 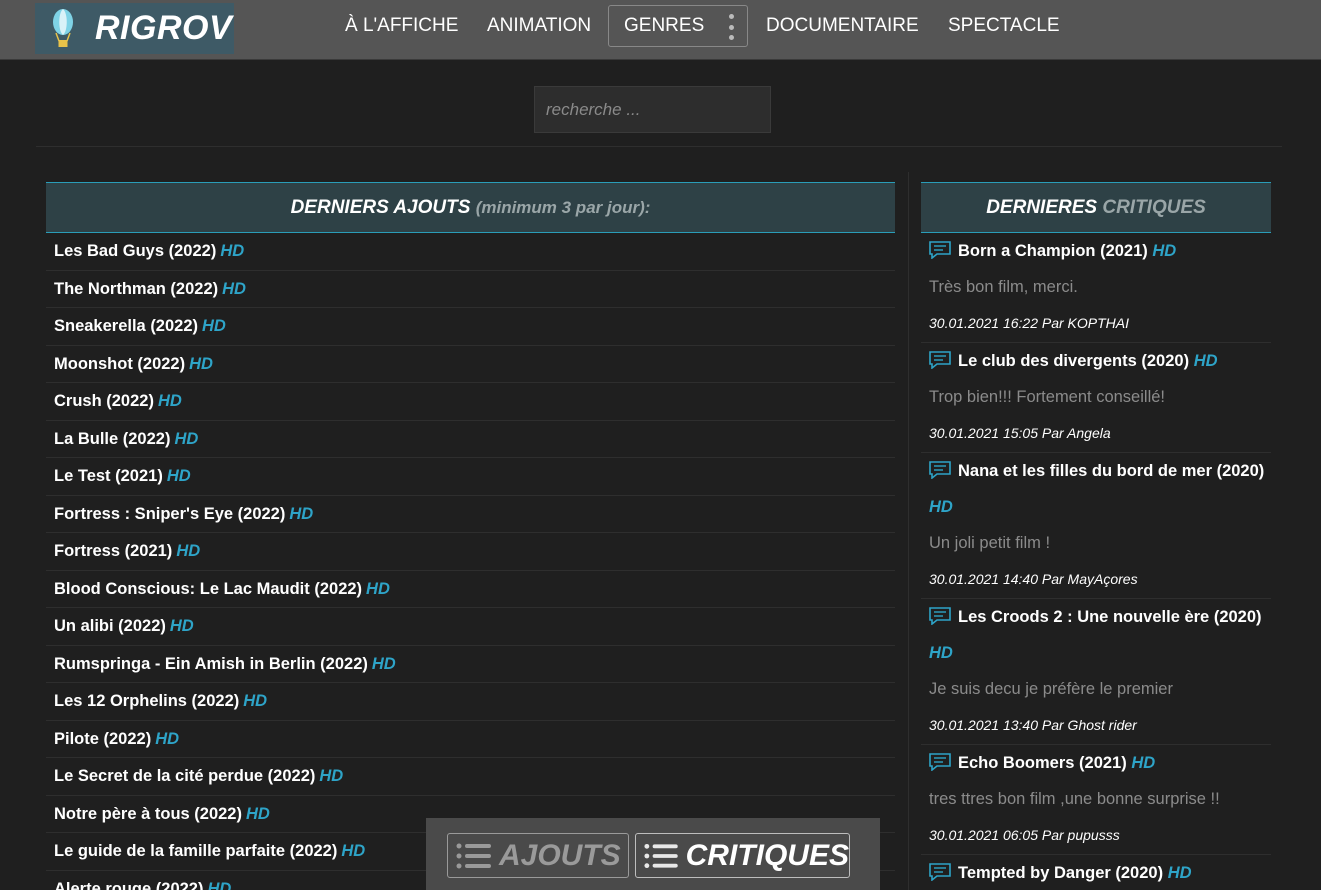 I want to click on brand-name: RIGROV, so click(x=164, y=28).